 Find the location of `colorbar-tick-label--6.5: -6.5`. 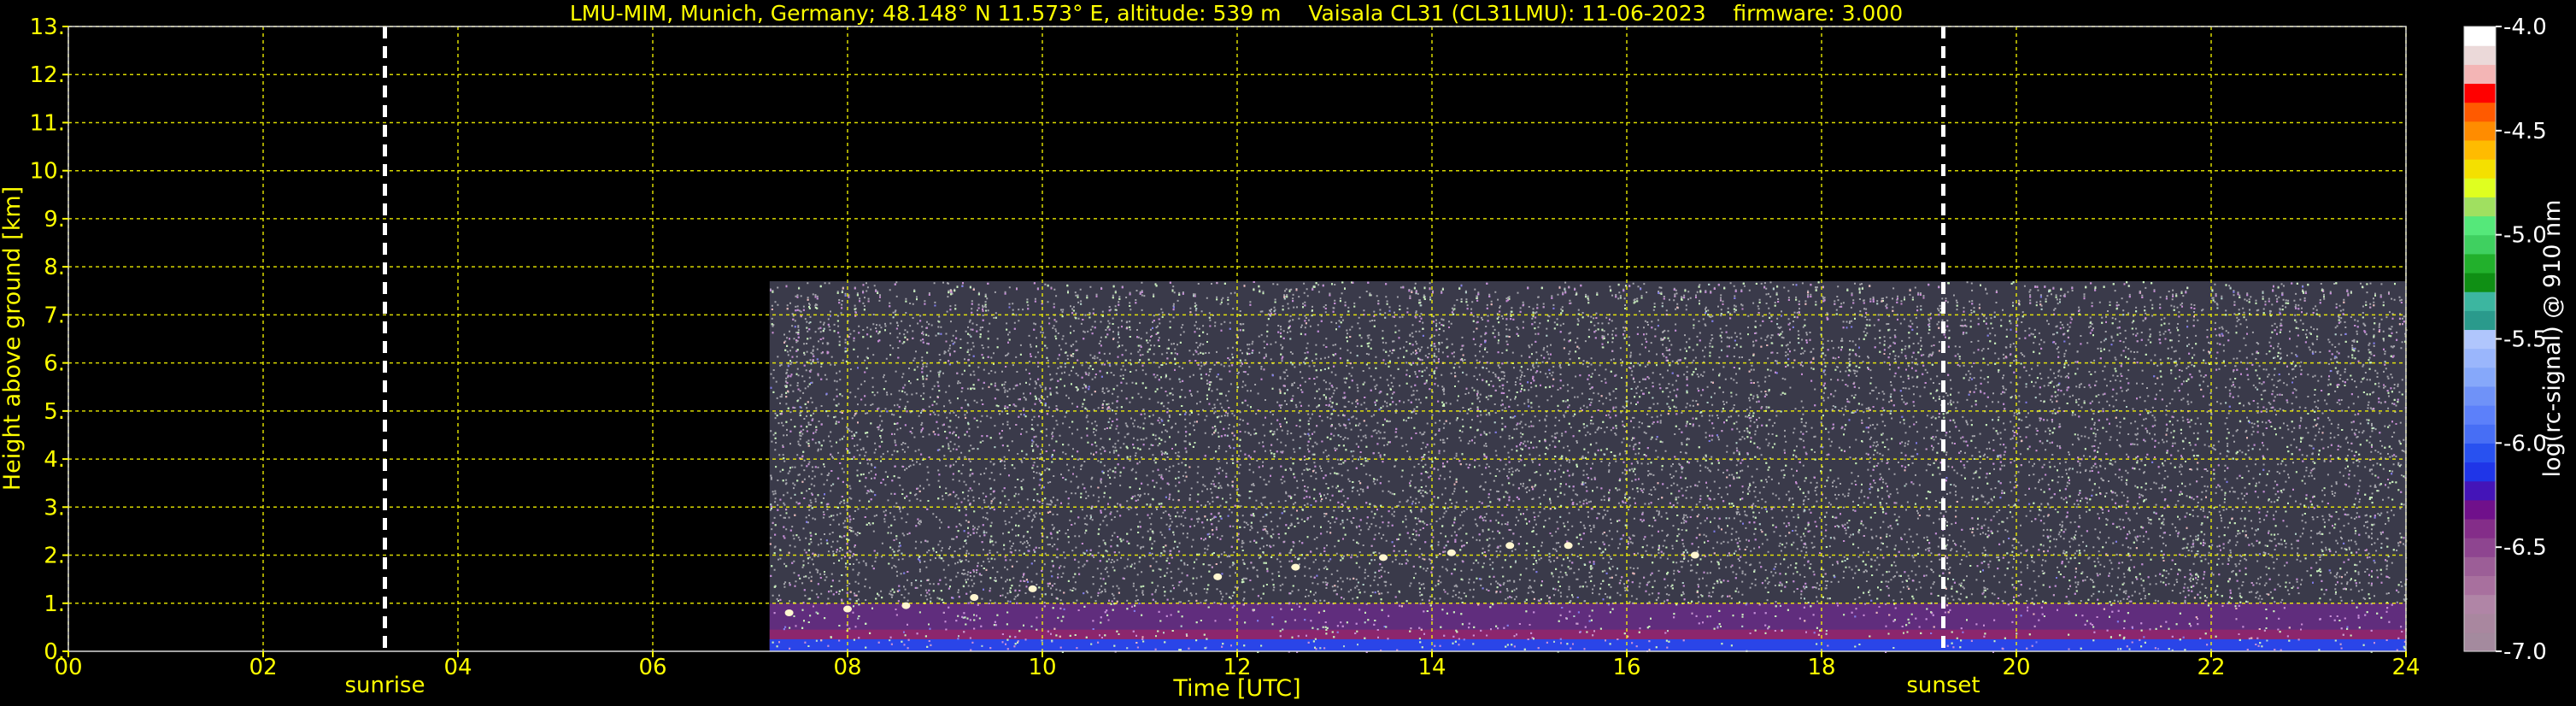

colorbar-tick-label--6.5: -6.5 is located at coordinates (2525, 548).